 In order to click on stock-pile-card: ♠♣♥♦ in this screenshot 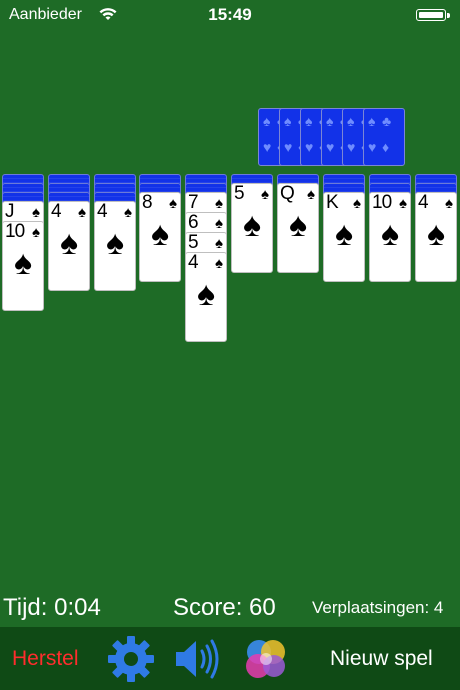, I will do `click(384, 137)`.